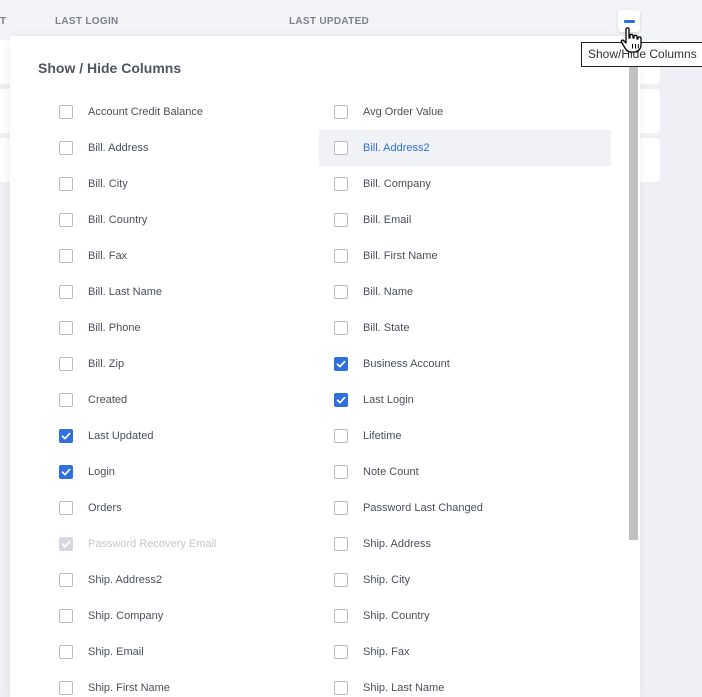 The width and height of the screenshot is (702, 697). Describe the element at coordinates (101, 472) in the screenshot. I see `option-label: Login` at that location.